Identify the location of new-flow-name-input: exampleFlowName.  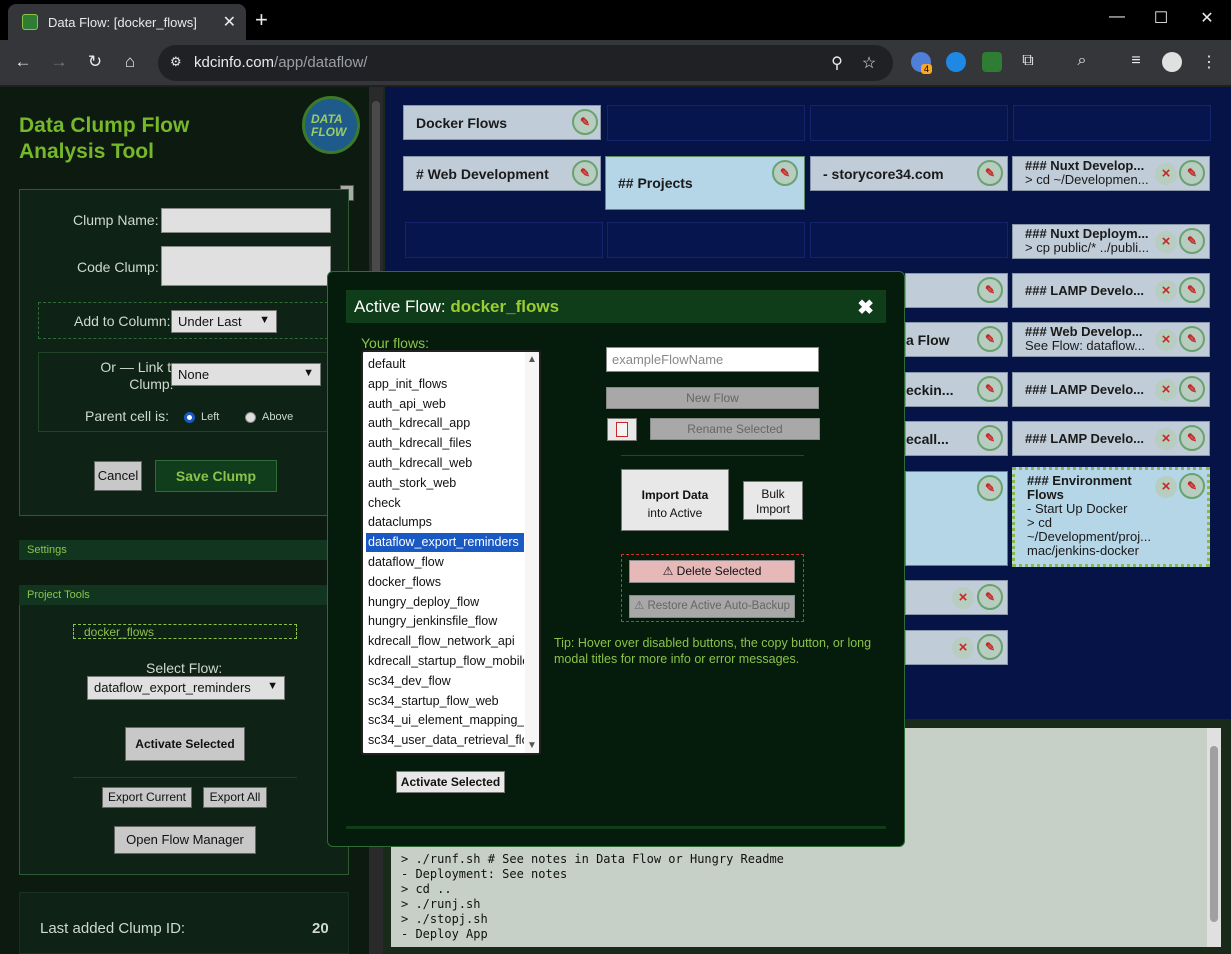
(712, 359).